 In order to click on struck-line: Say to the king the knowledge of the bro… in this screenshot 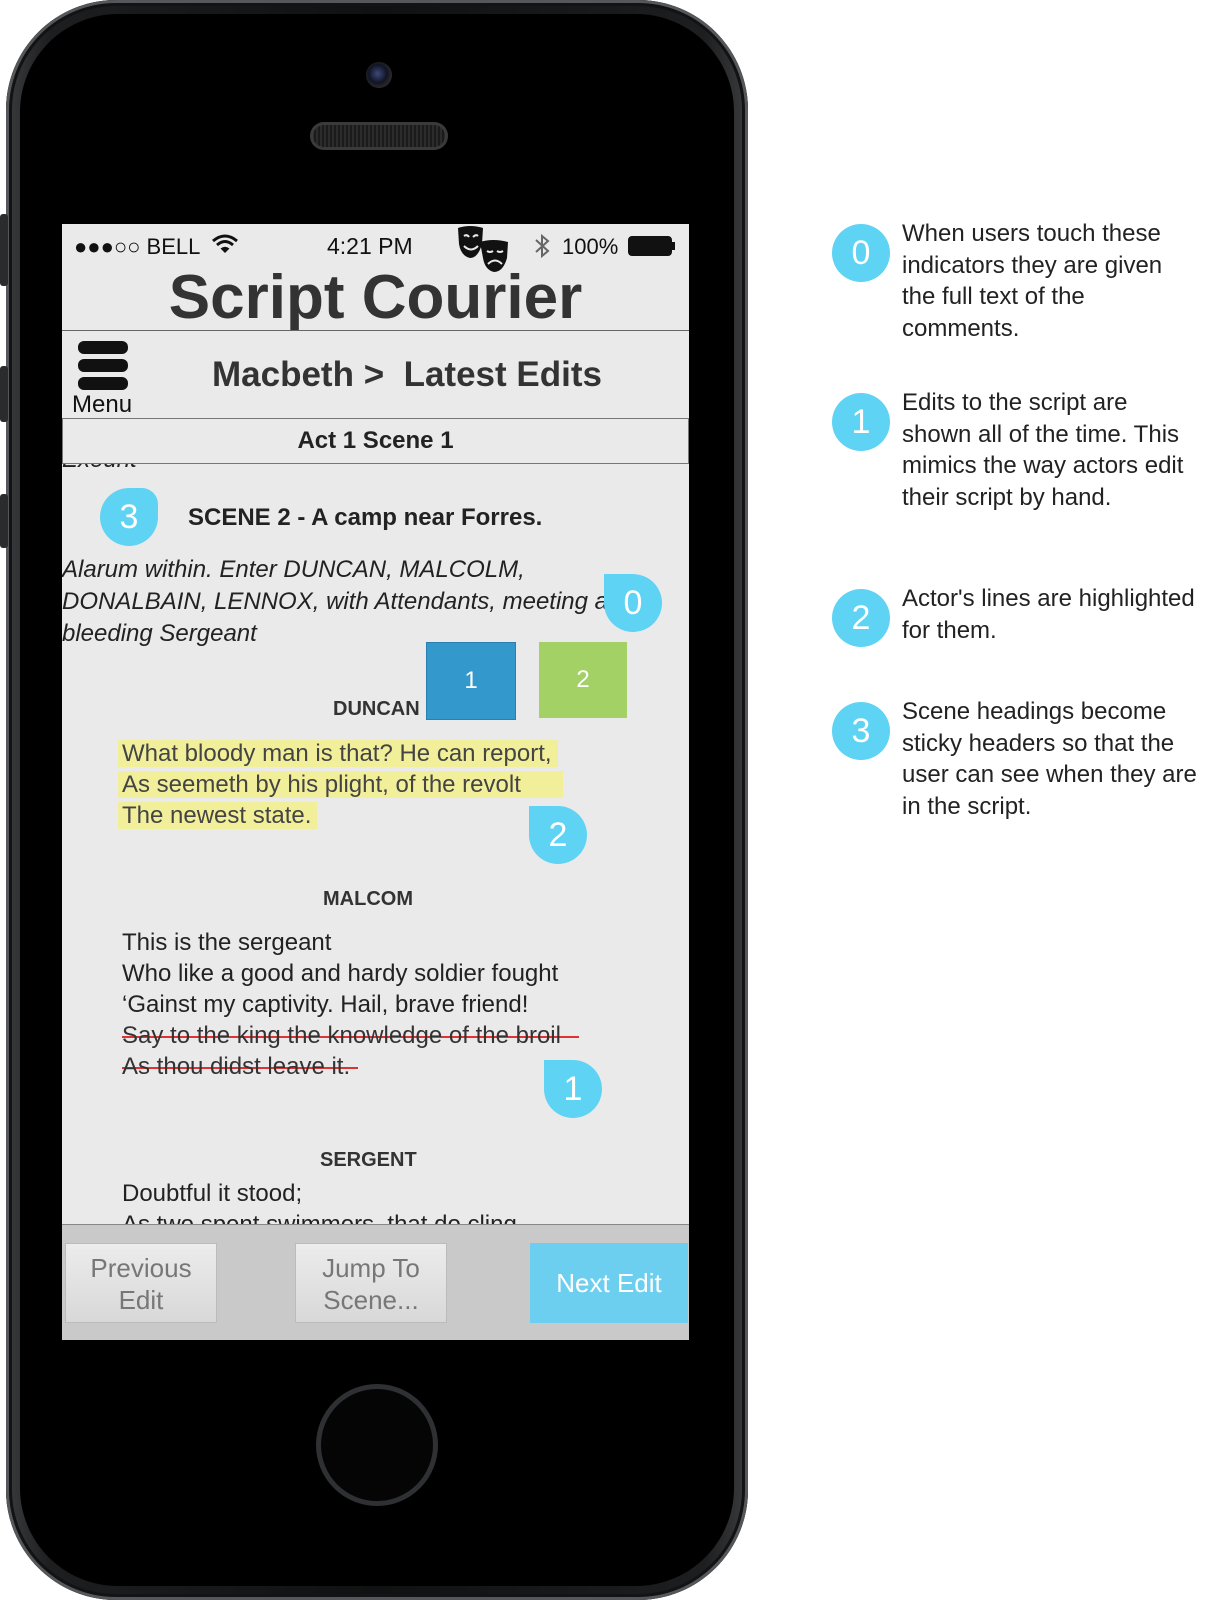, I will do `click(350, 1035)`.